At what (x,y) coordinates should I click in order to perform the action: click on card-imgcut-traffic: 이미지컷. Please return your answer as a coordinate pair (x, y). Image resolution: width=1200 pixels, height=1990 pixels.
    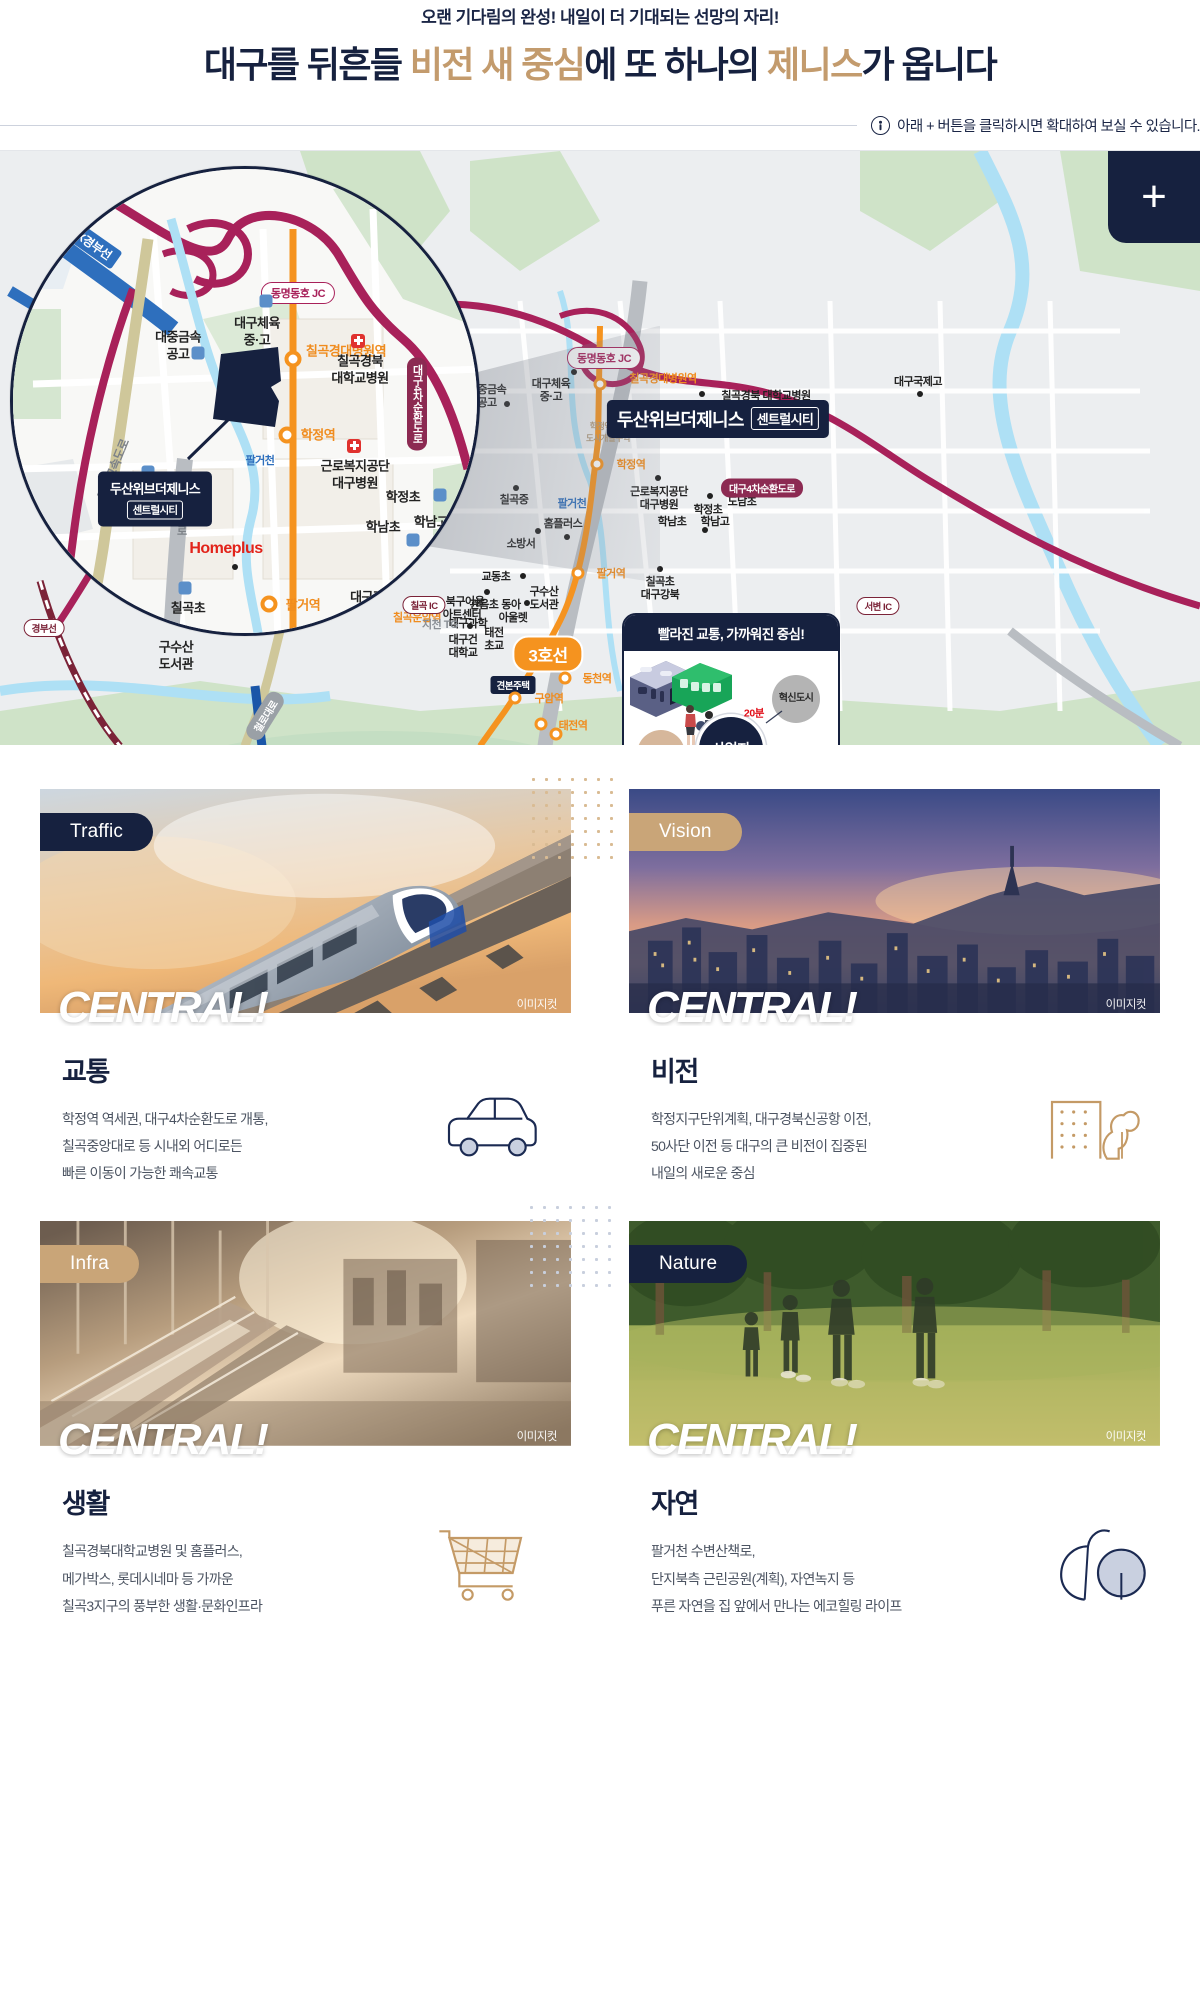
    Looking at the image, I should click on (537, 1004).